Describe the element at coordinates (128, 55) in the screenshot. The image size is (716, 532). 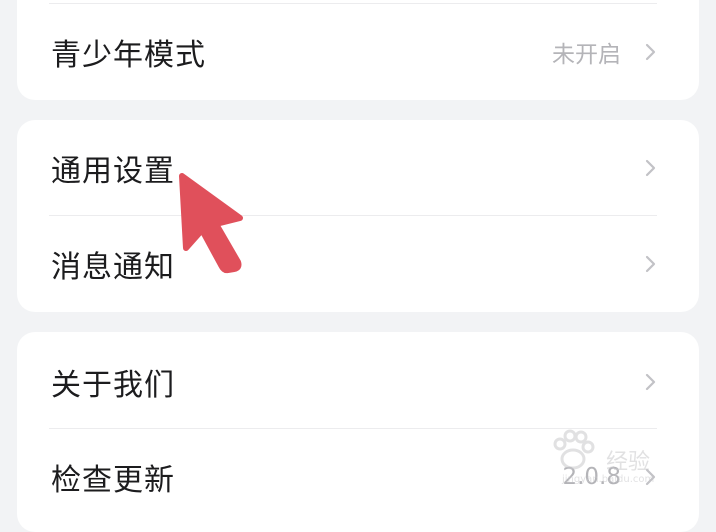
I see `row-label: 青少年模式` at that location.